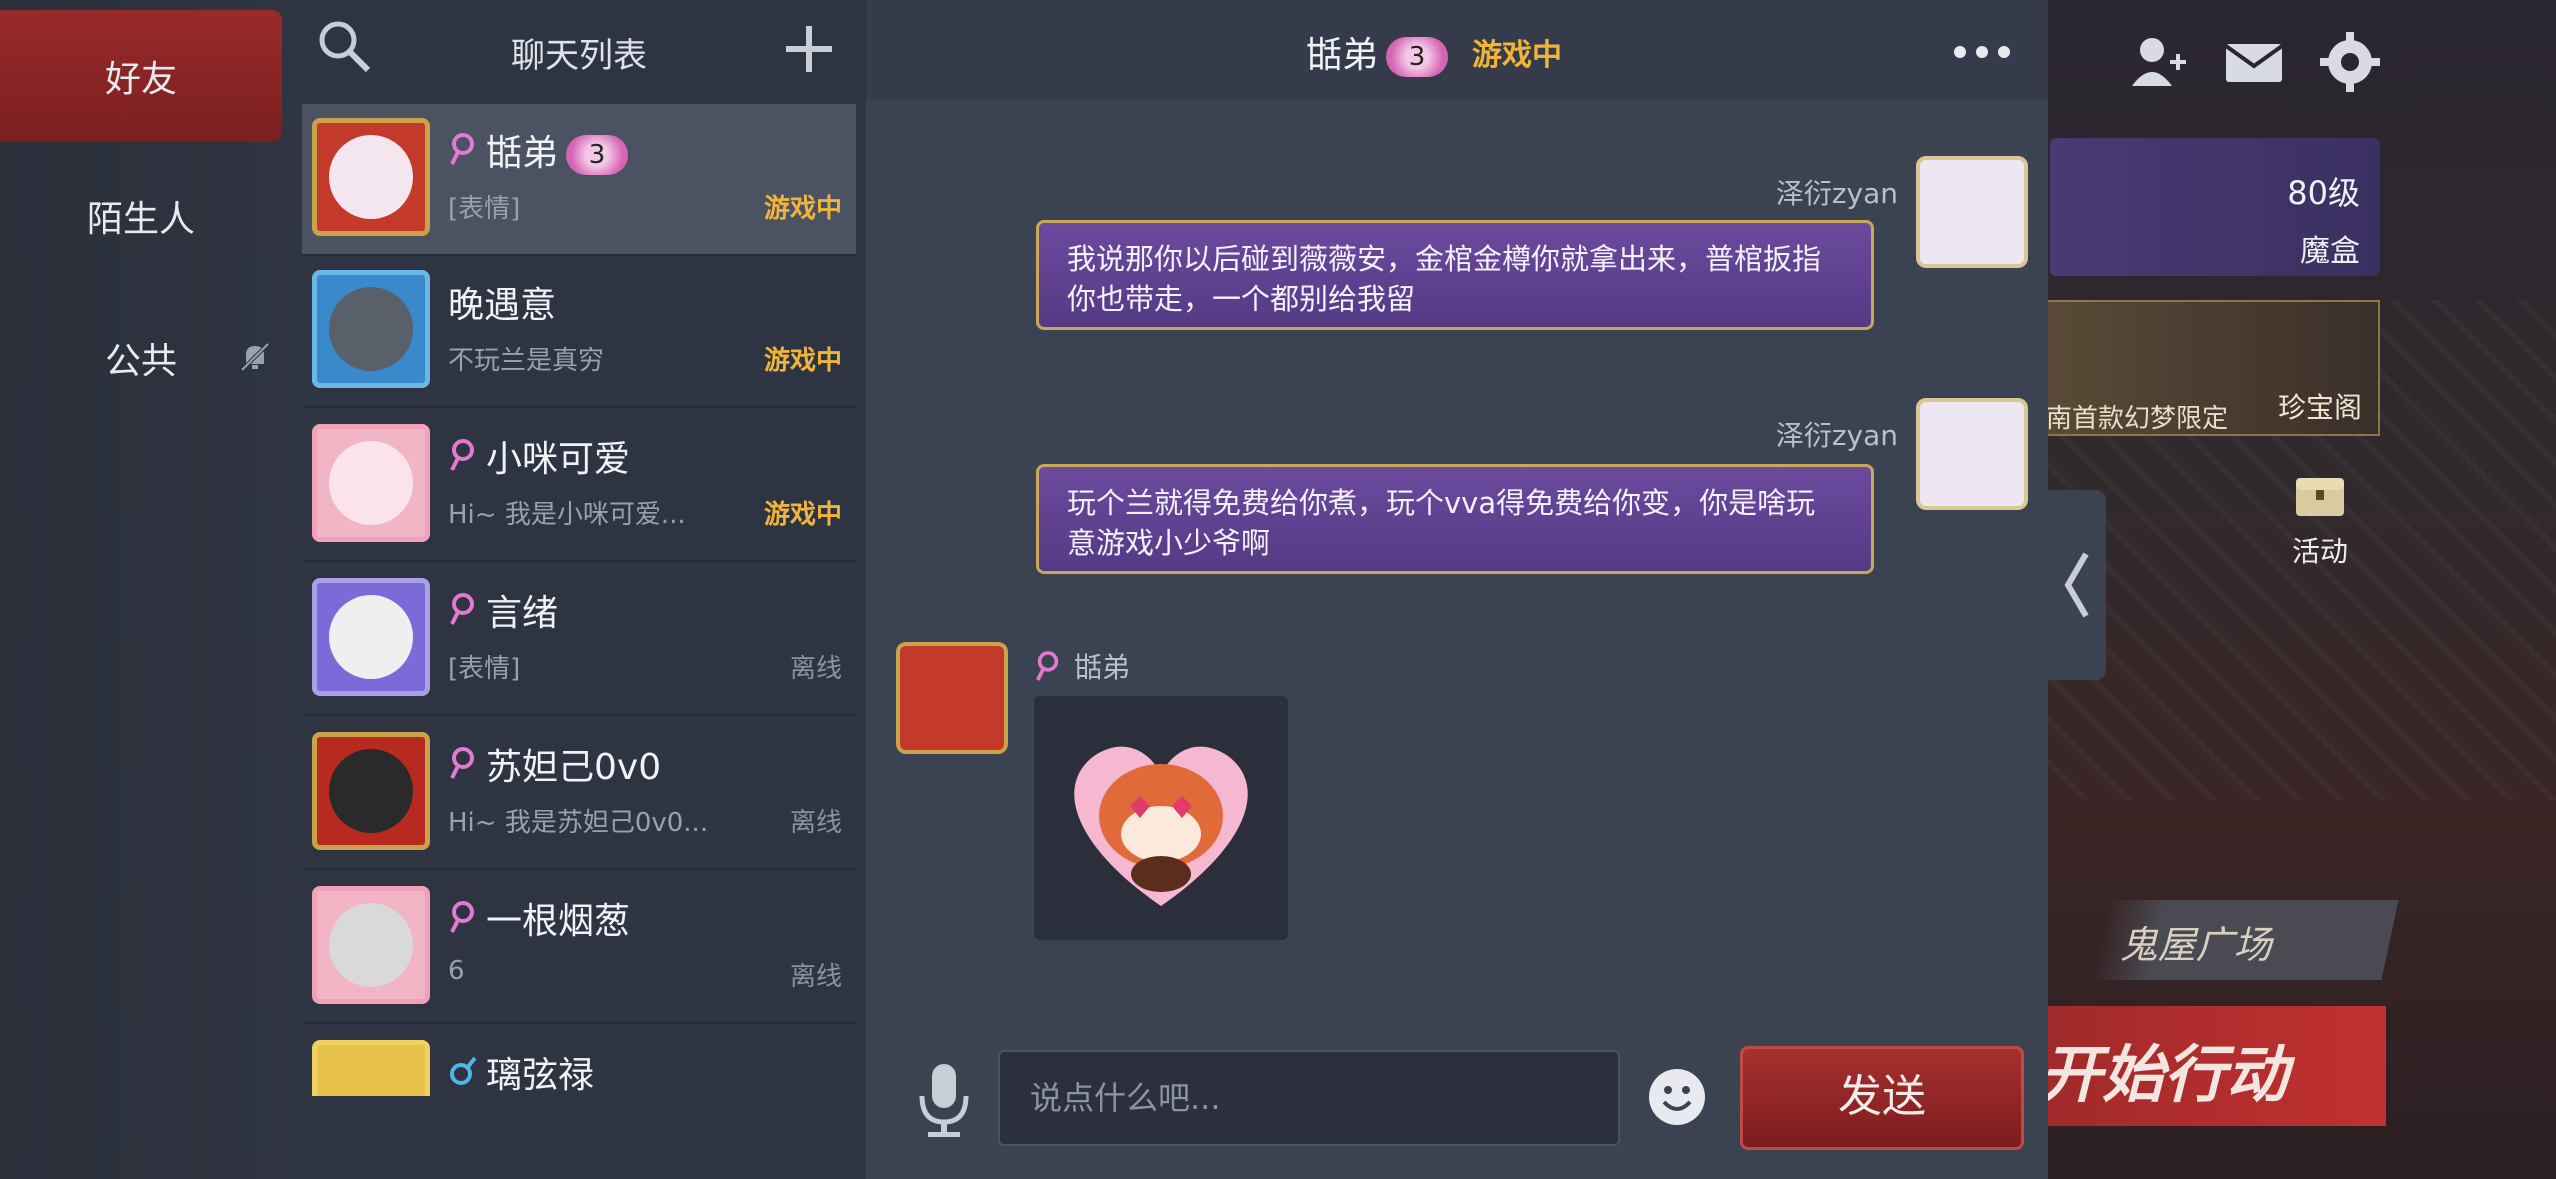  I want to click on chat-list-item: 言绪 [表情] 离线, so click(579, 640).